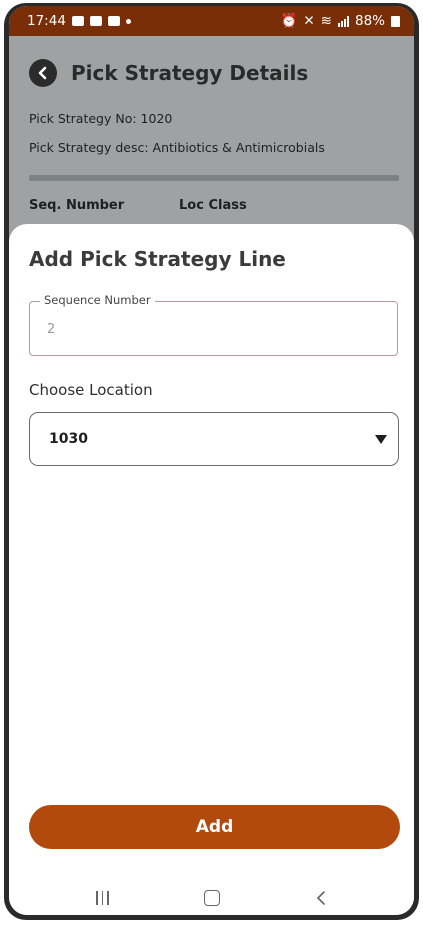 The image size is (423, 925). I want to click on sequence-number-label: Sequence Number, so click(97, 300).